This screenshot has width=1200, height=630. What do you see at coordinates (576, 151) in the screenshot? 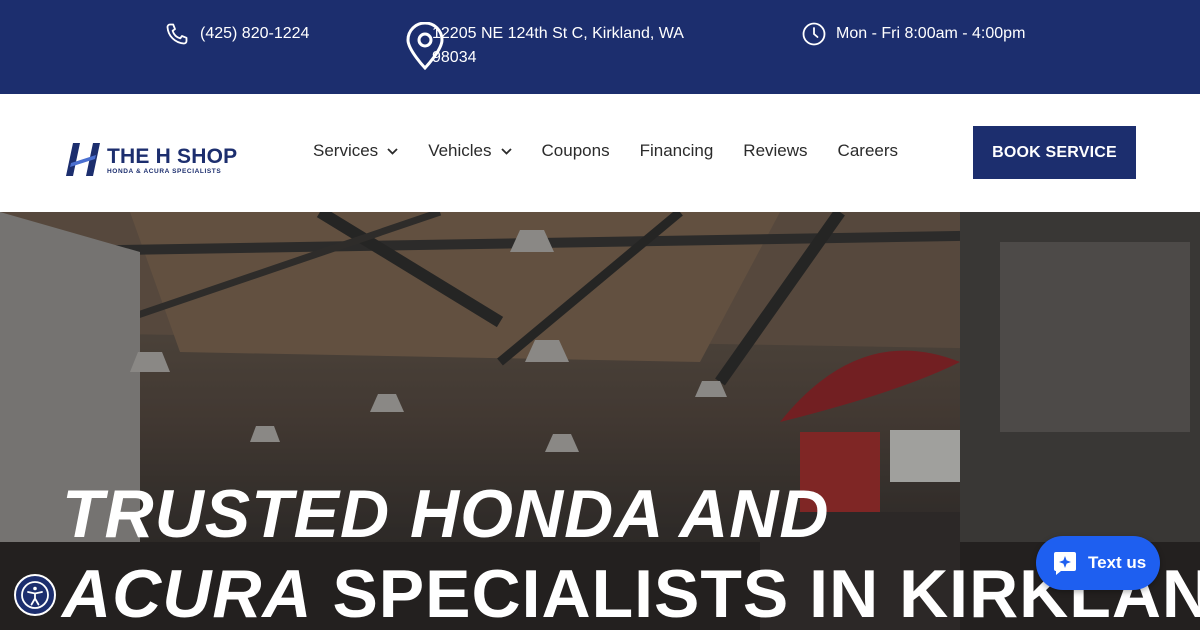
I see `nav-coupons: Coupons` at bounding box center [576, 151].